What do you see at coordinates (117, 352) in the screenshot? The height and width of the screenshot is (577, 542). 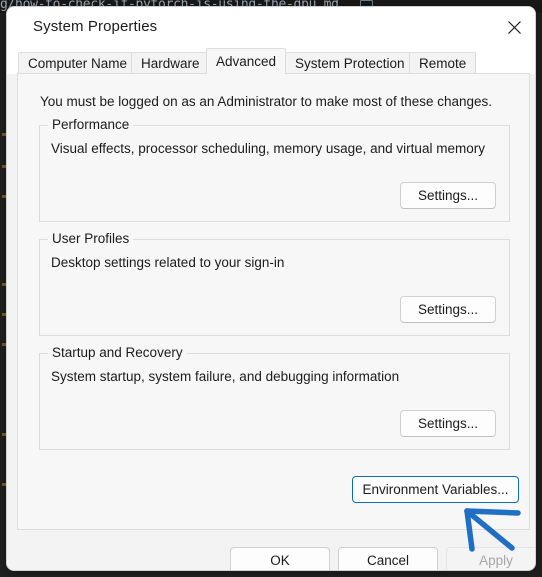 I see `group-startup-and-recovery-label: Startup and Recovery` at bounding box center [117, 352].